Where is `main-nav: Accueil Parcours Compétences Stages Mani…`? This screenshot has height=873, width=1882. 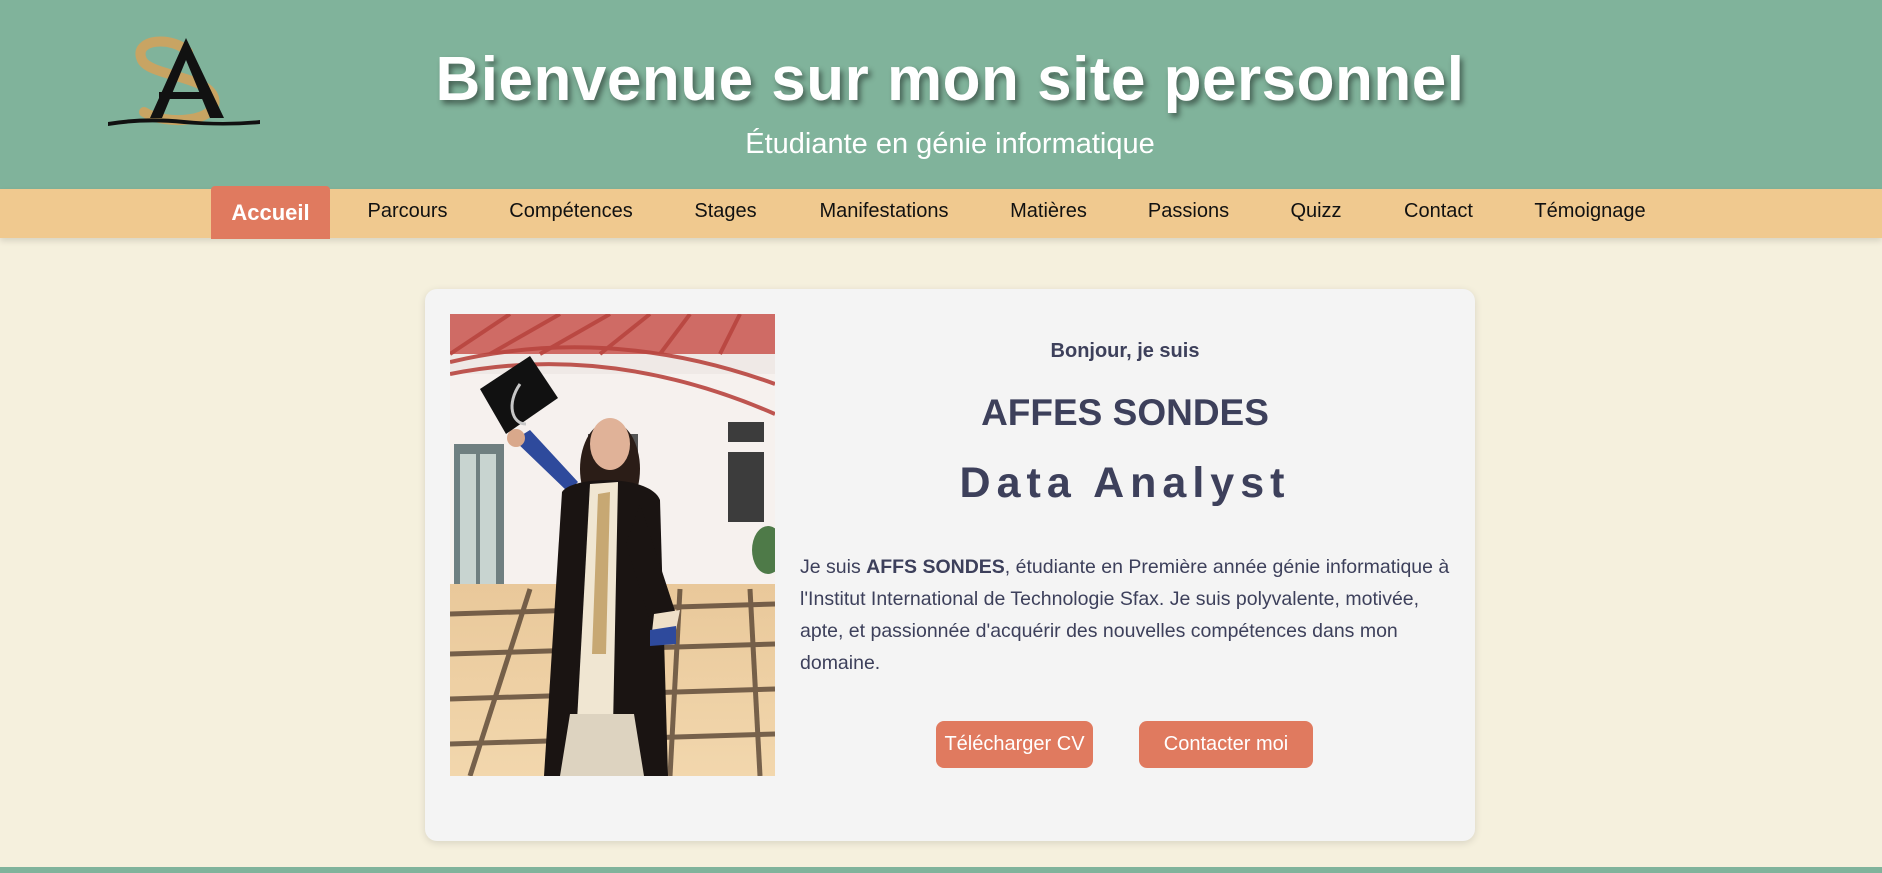 main-nav: Accueil Parcours Compétences Stages Mani… is located at coordinates (941, 212).